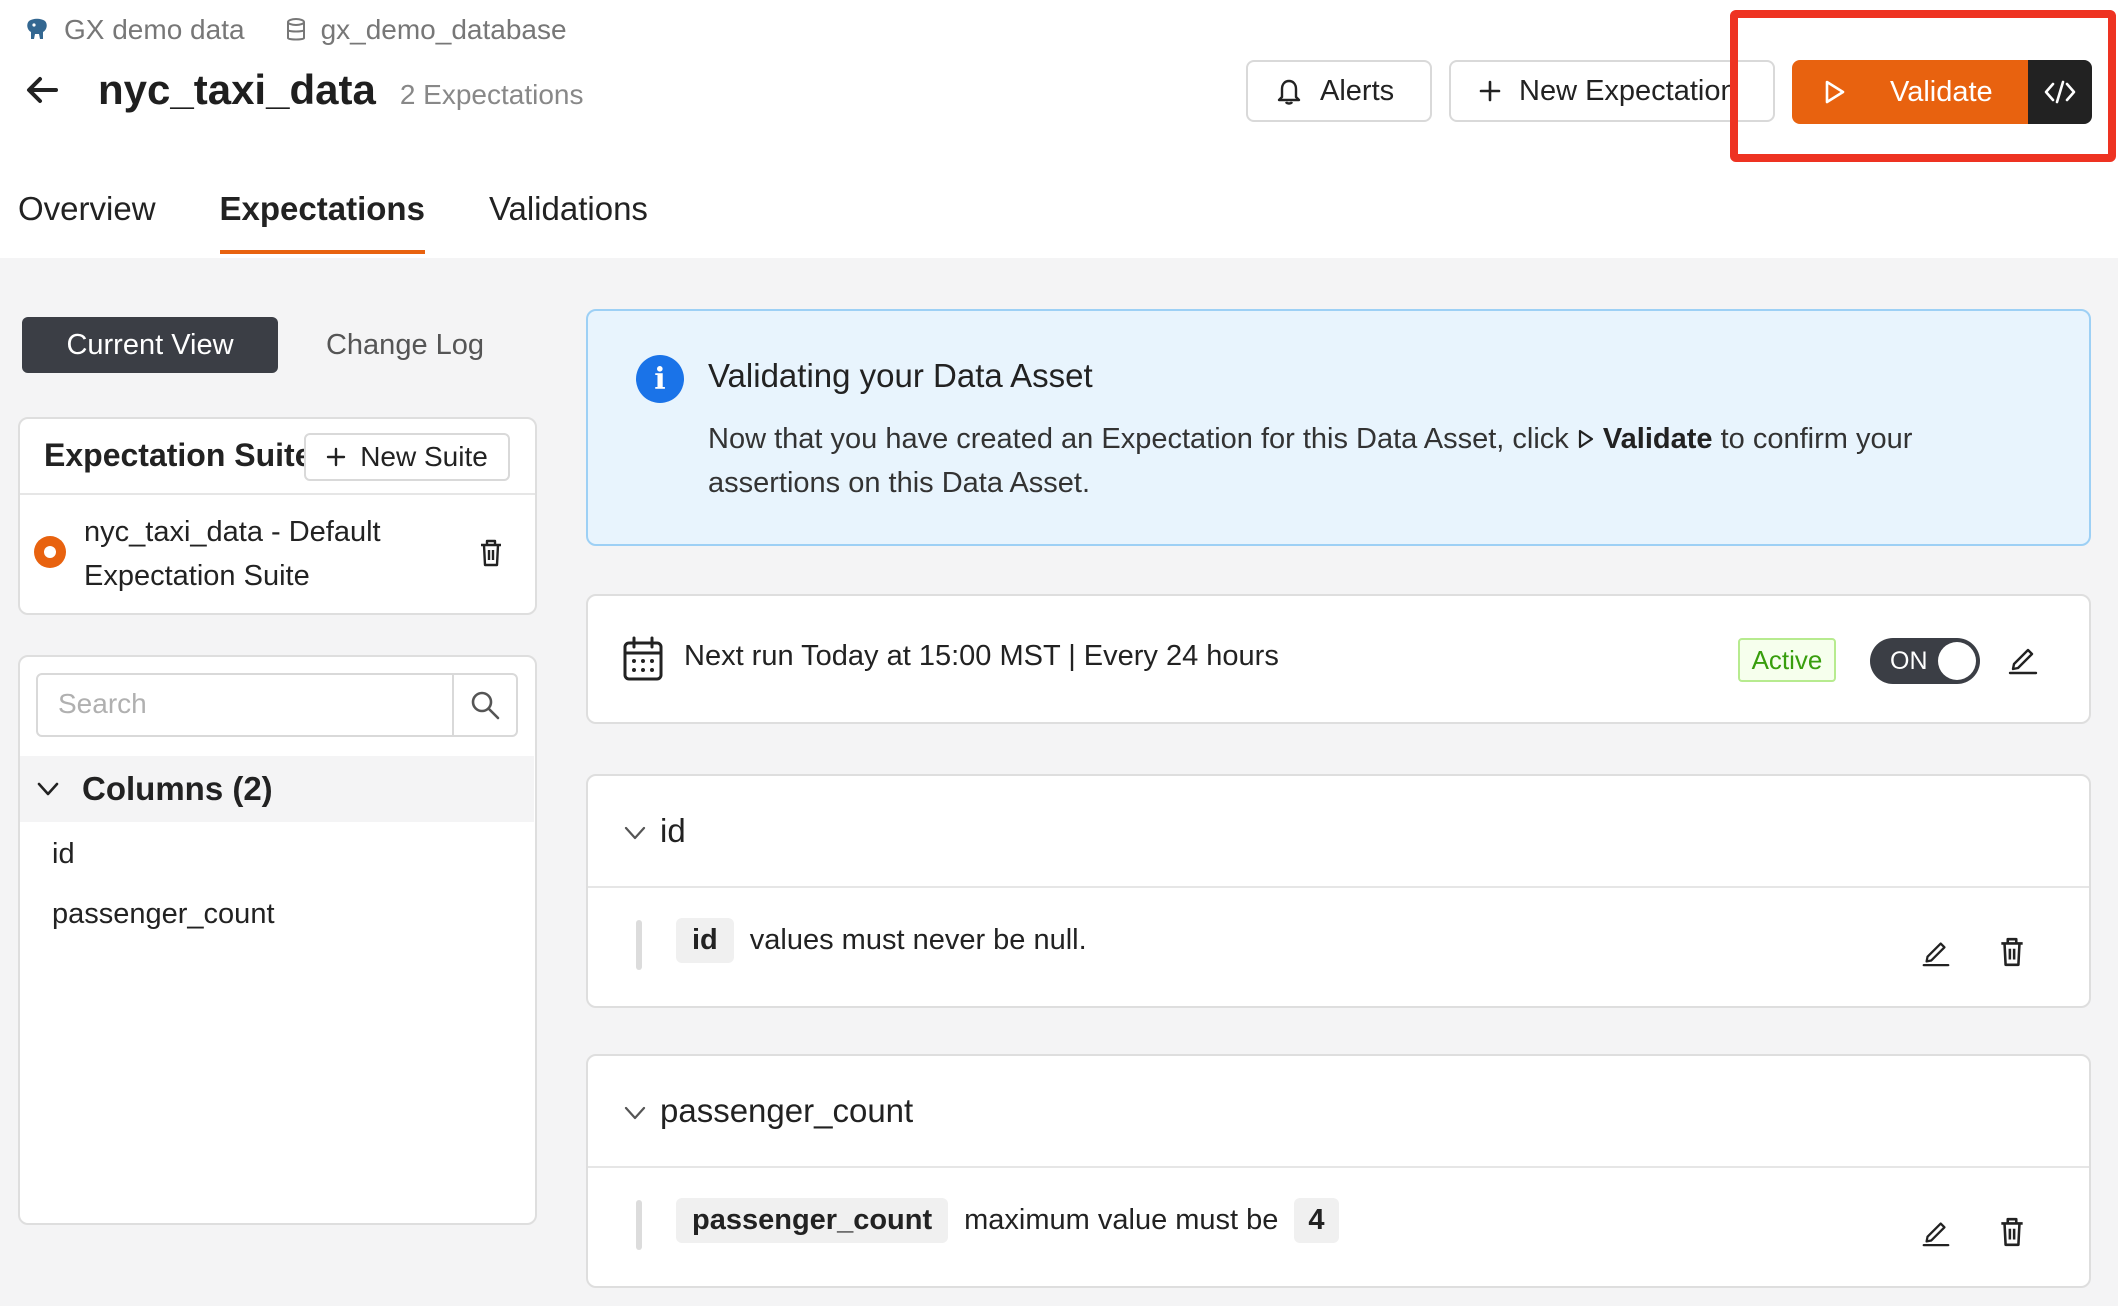 Image resolution: width=2118 pixels, height=1306 pixels. Describe the element at coordinates (1628, 90) in the screenshot. I see `new-expectation-label: New Expectation` at that location.